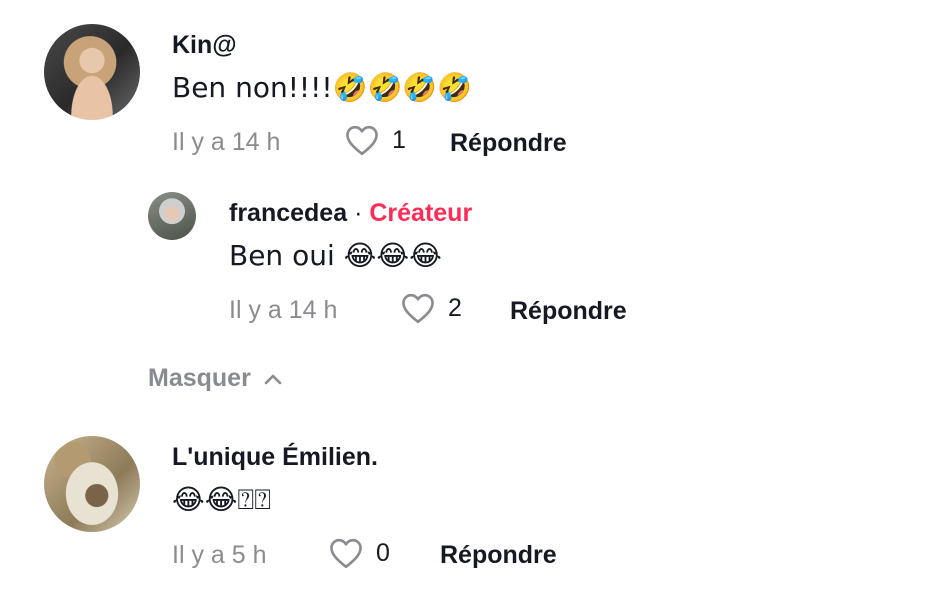 The height and width of the screenshot is (596, 926). Describe the element at coordinates (275, 457) in the screenshot. I see `comment-username: L'unique Émilien.` at that location.